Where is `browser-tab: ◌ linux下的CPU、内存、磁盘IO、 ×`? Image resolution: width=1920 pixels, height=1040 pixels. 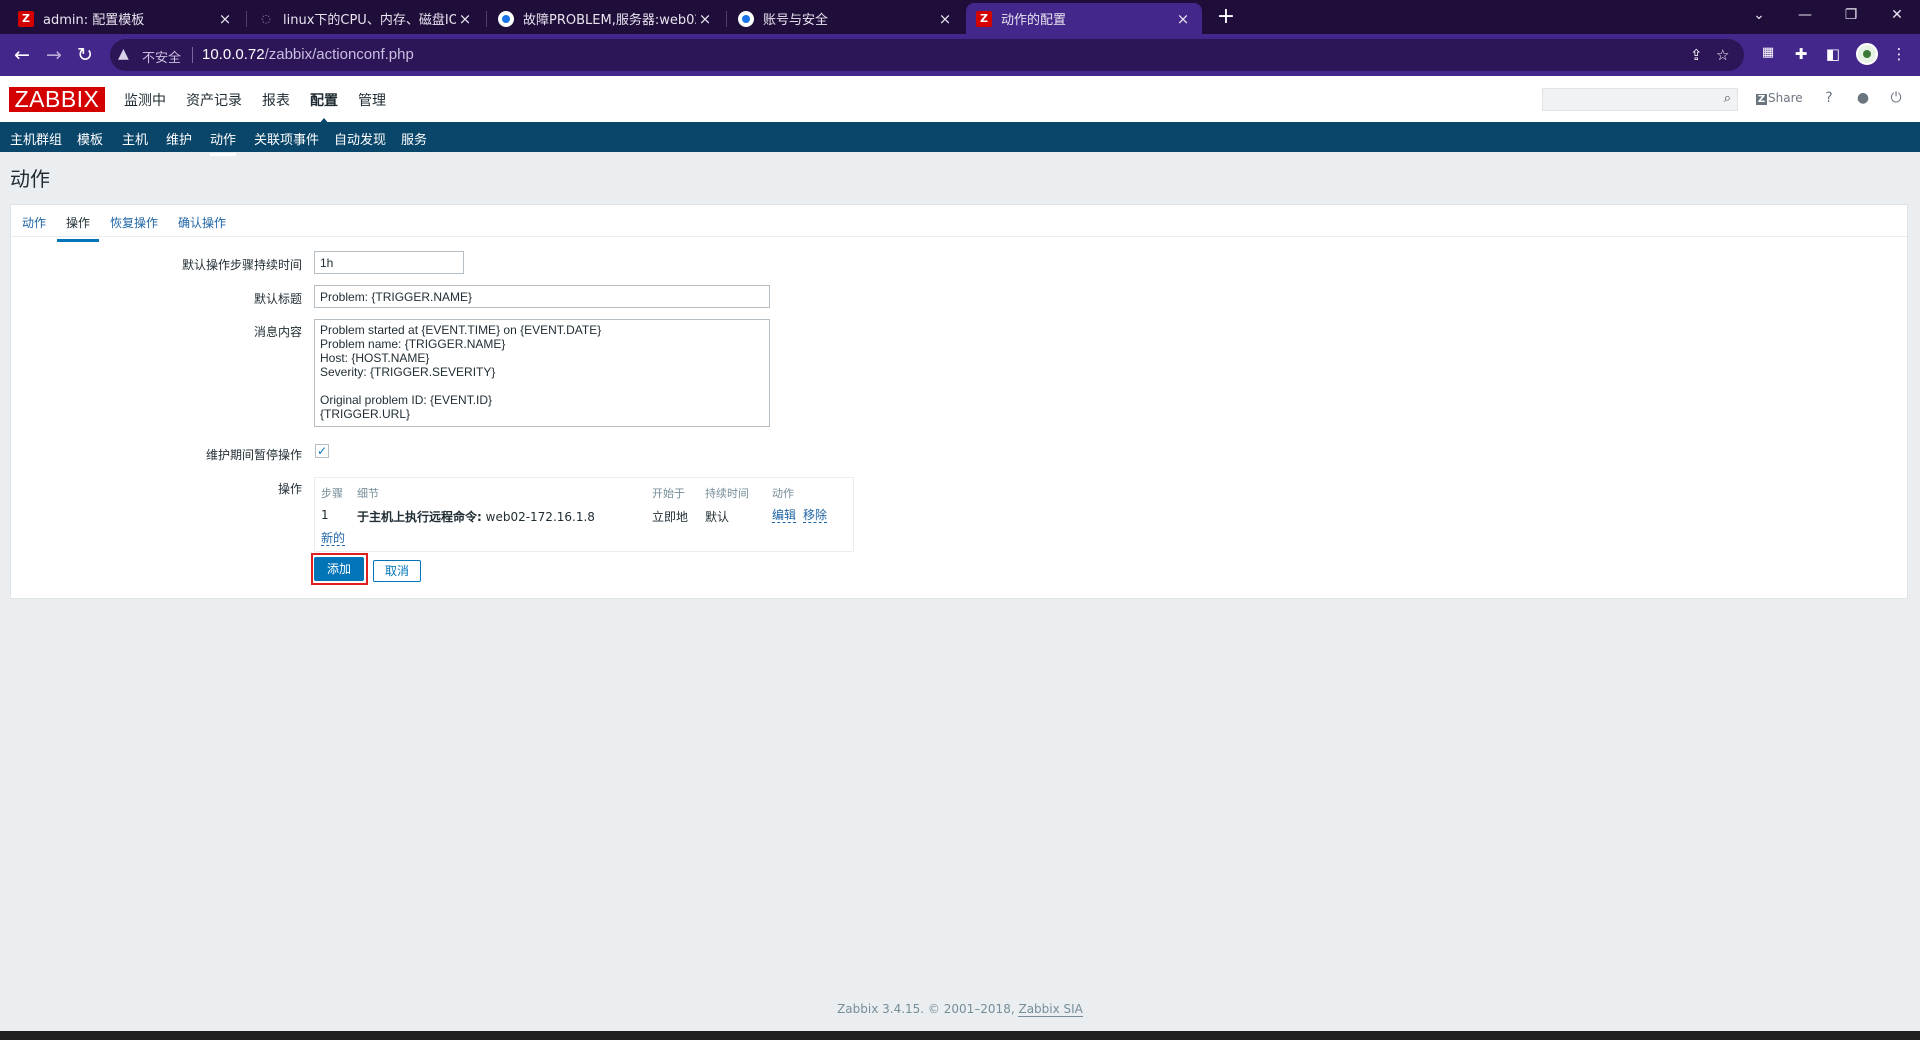
browser-tab: ◌ linux下的CPU、内存、磁盘IO、 × is located at coordinates (366, 18).